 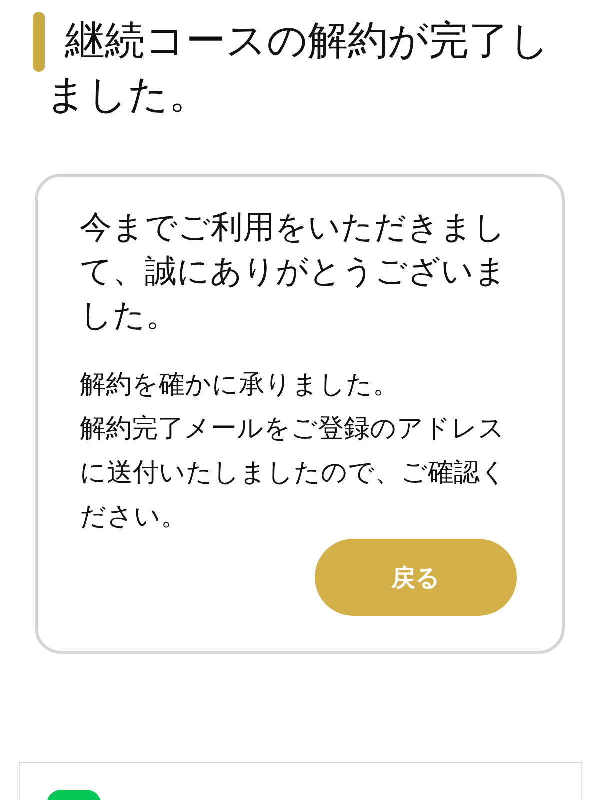 What do you see at coordinates (294, 473) in the screenshot?
I see `message-text: 解約完了メールをご登録のアドレスに送付いたしましたので、ご確認ください。` at bounding box center [294, 473].